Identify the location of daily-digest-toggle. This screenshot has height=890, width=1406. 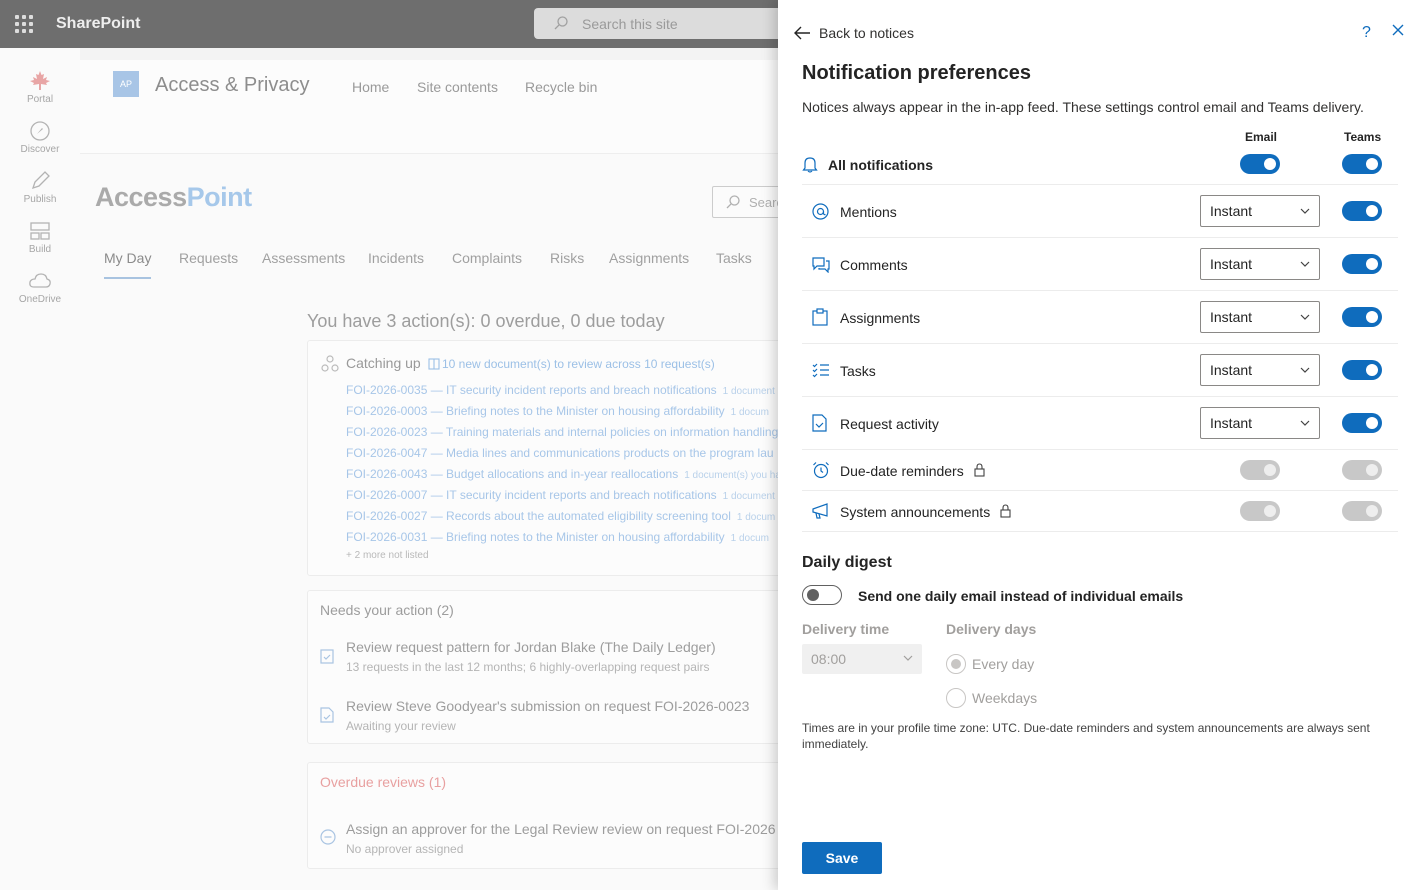
(822, 595).